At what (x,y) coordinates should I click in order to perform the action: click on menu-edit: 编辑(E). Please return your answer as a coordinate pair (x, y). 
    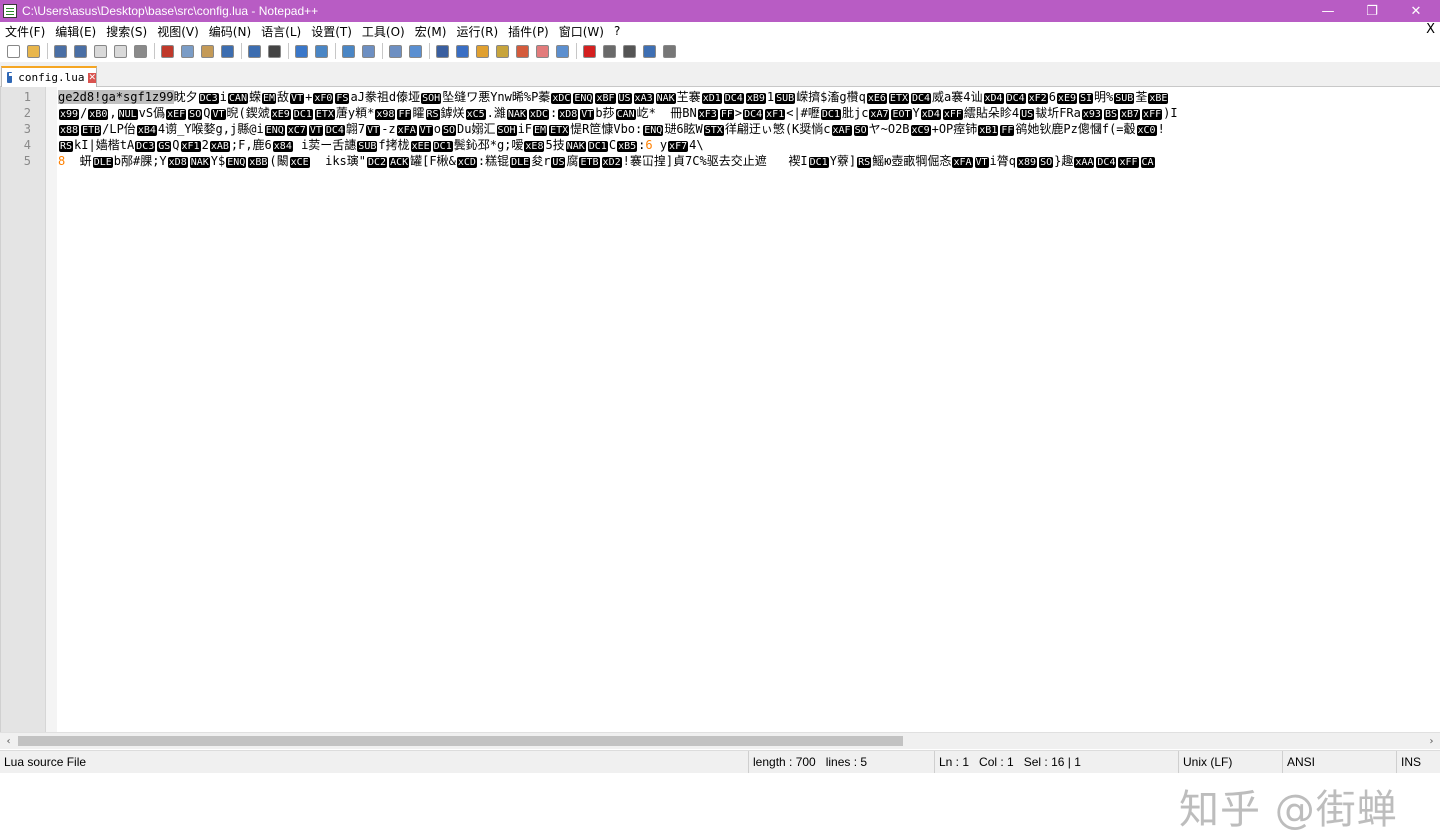
    Looking at the image, I should click on (75, 31).